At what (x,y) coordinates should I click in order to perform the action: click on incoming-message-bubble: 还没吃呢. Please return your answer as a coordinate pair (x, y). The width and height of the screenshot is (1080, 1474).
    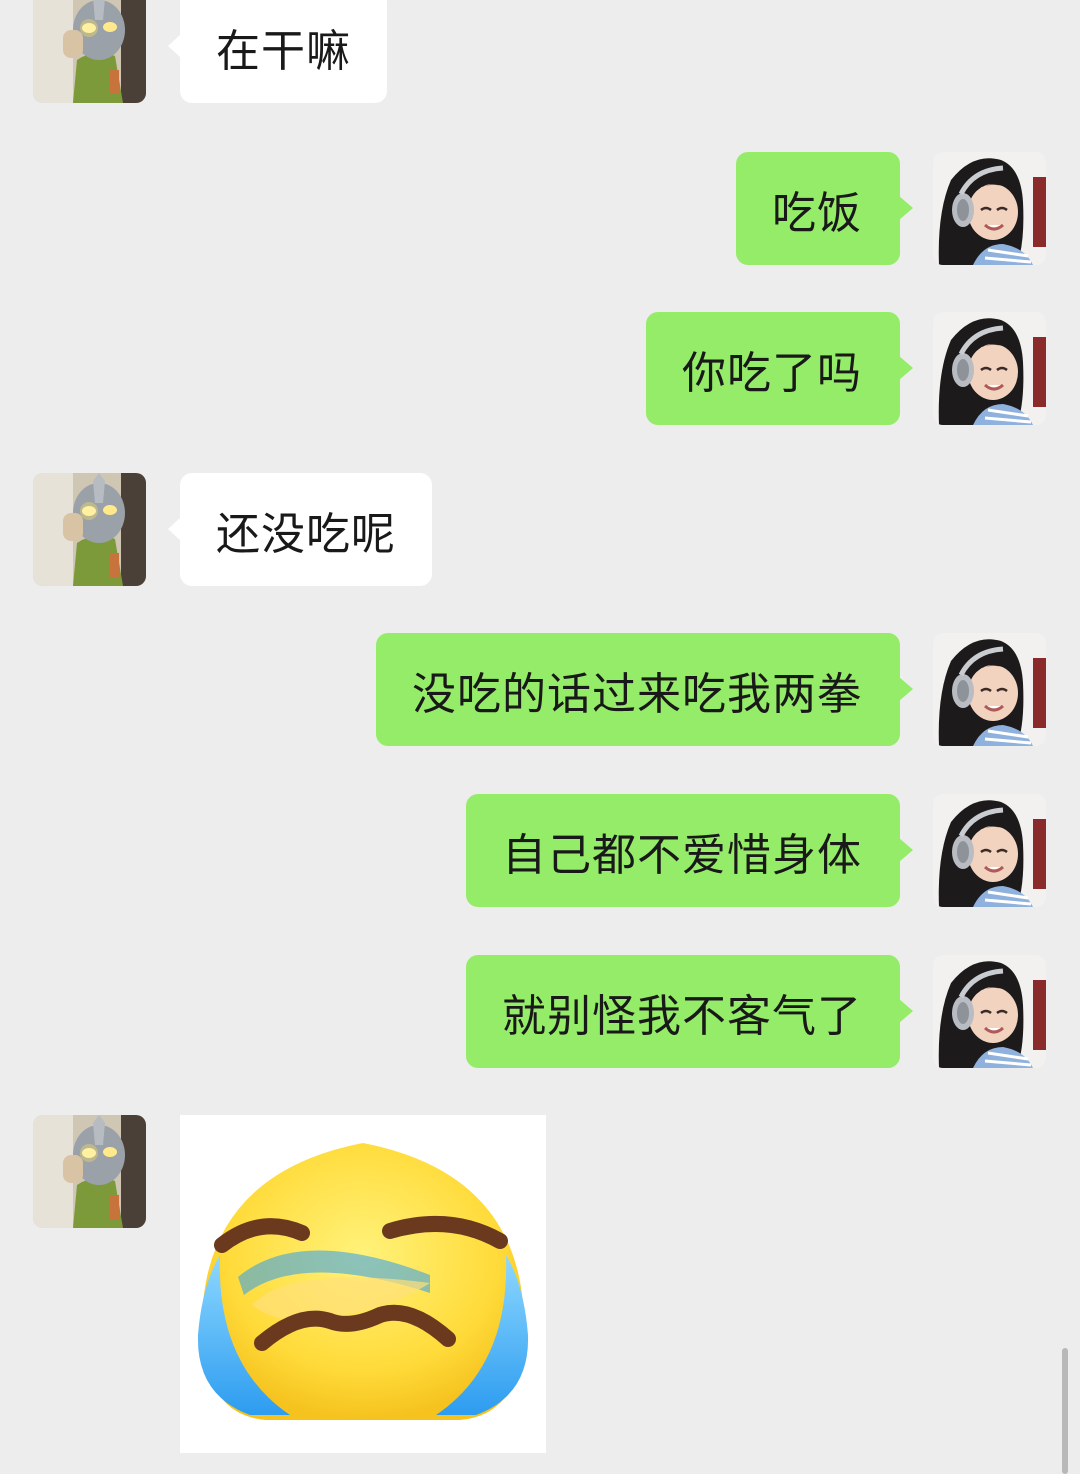
    Looking at the image, I should click on (300, 529).